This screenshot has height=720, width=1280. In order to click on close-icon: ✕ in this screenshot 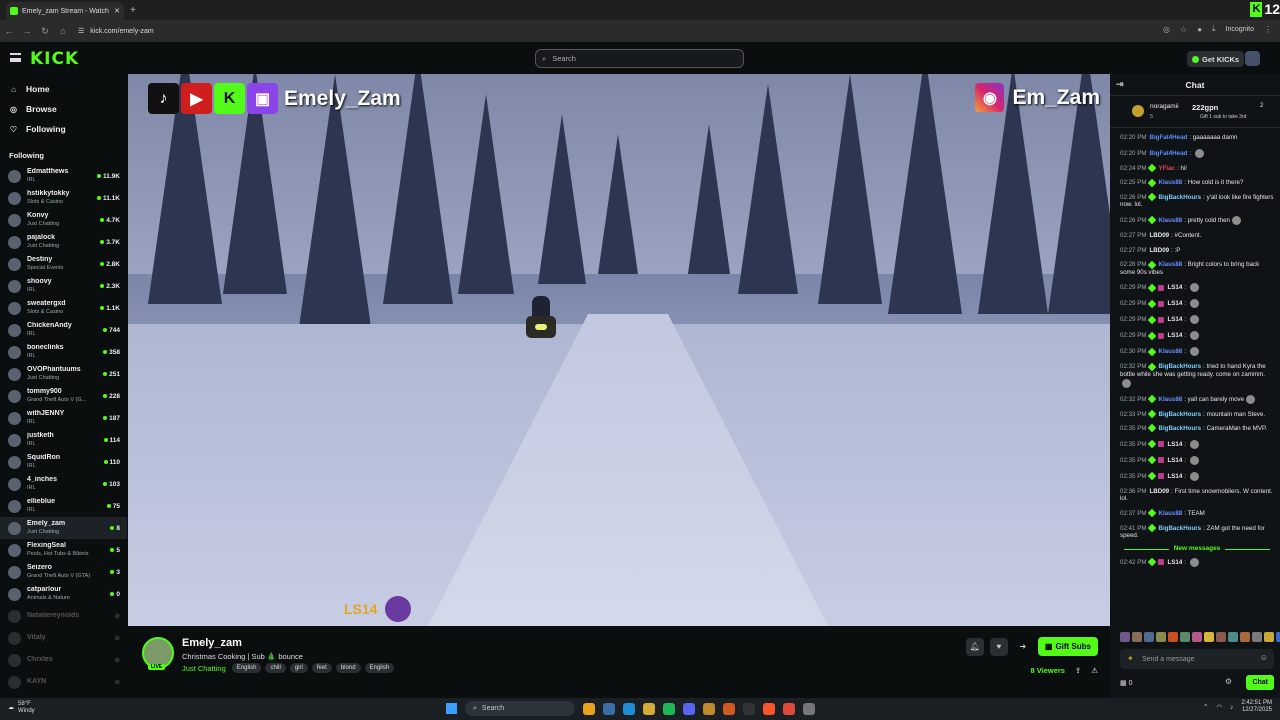, I will do `click(117, 11)`.